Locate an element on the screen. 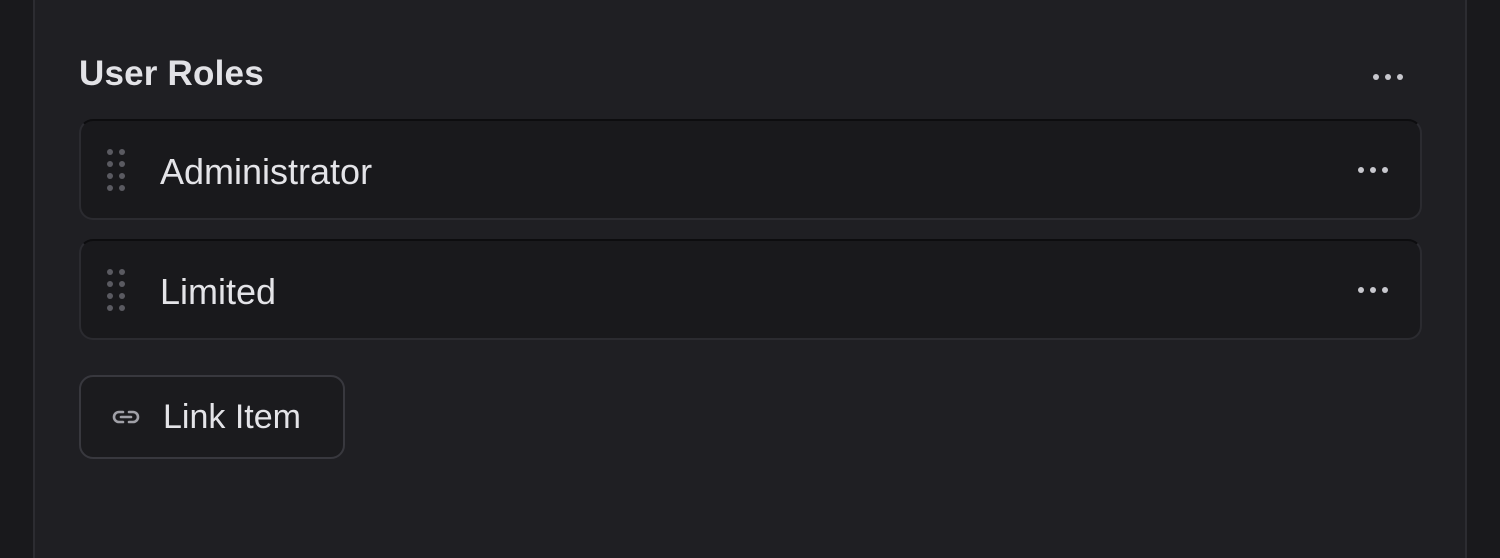 The width and height of the screenshot is (1500, 558). section-title: User Roles is located at coordinates (171, 73).